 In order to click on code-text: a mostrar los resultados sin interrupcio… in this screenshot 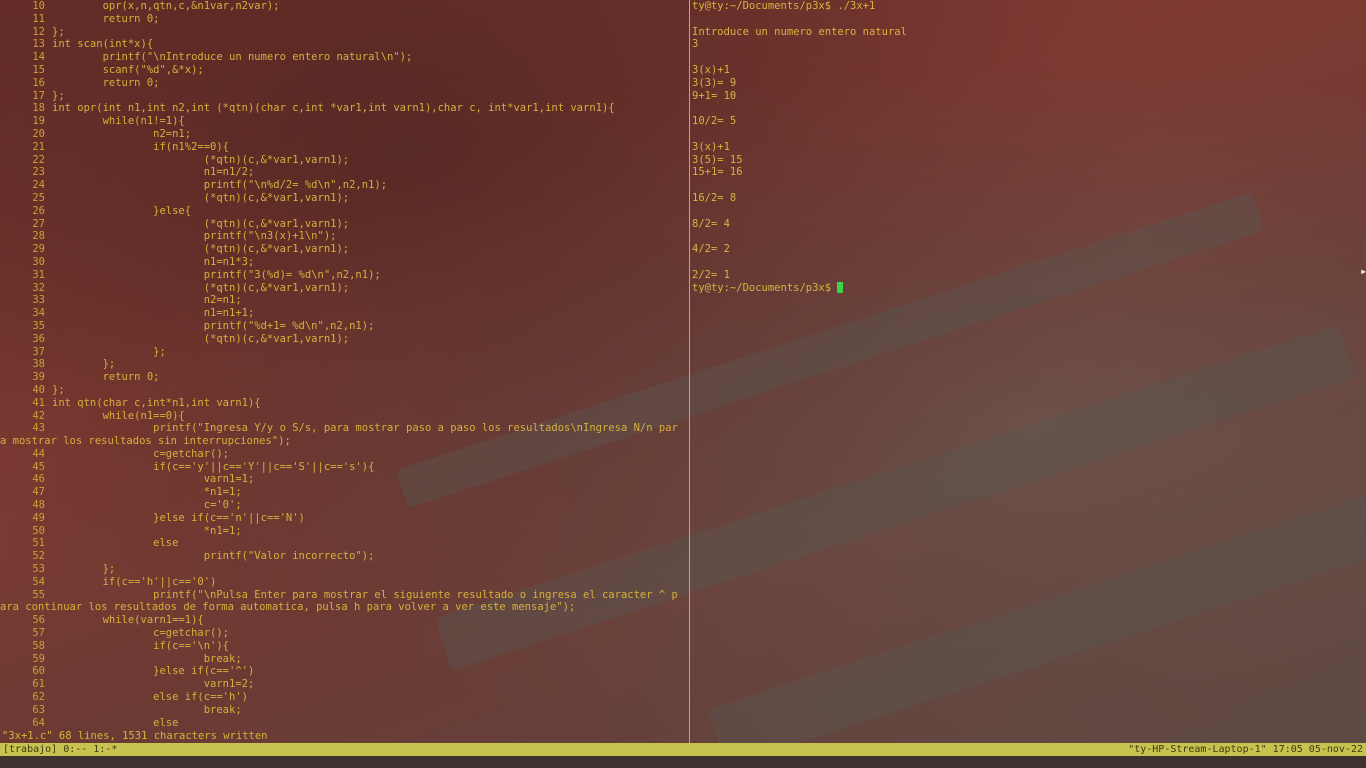, I will do `click(145, 441)`.